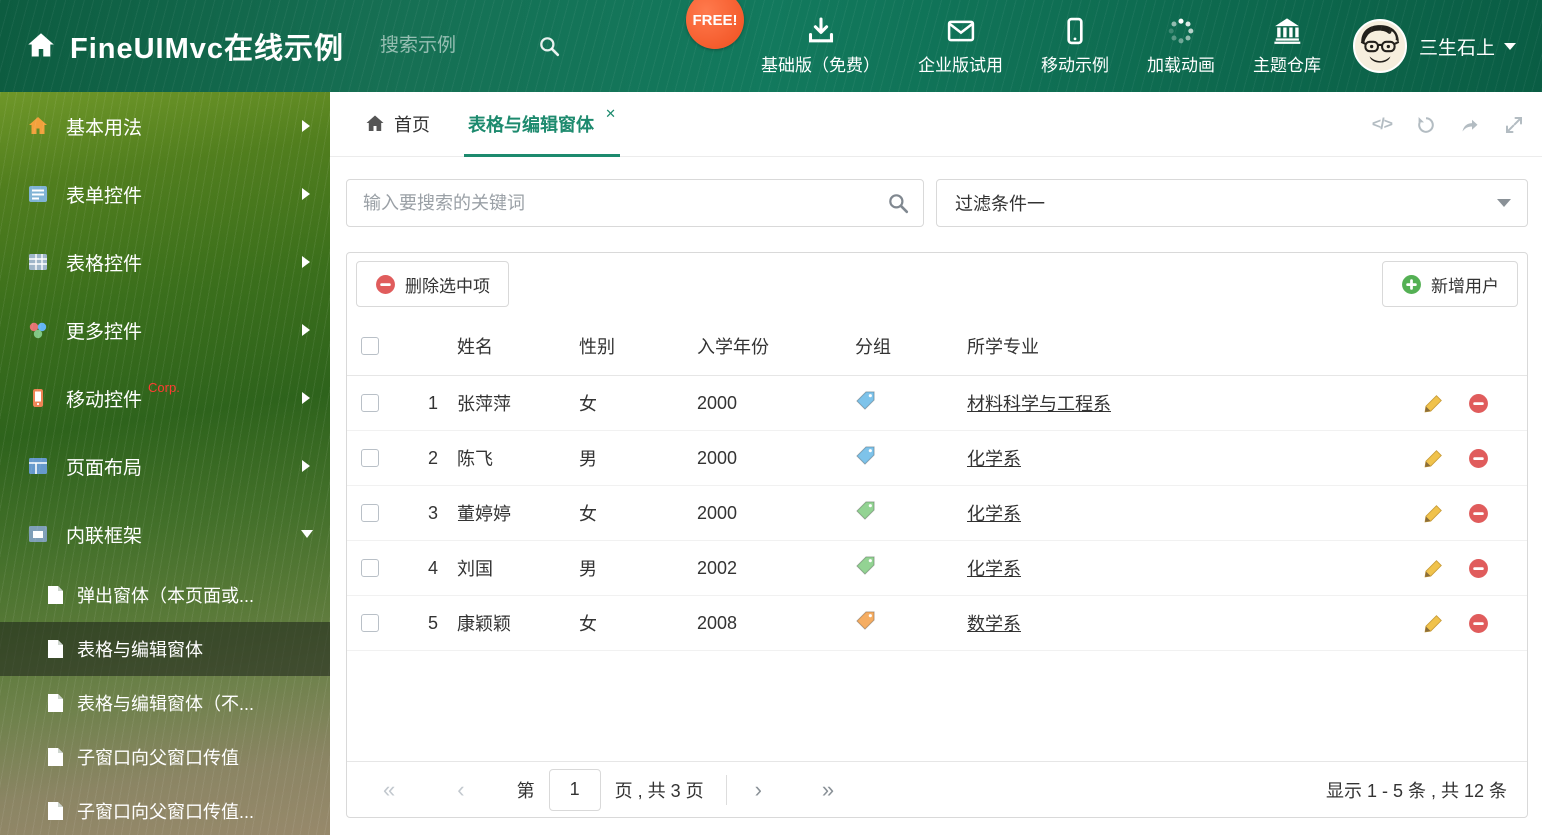 The width and height of the screenshot is (1542, 835). I want to click on keyword-search-input, so click(625, 203).